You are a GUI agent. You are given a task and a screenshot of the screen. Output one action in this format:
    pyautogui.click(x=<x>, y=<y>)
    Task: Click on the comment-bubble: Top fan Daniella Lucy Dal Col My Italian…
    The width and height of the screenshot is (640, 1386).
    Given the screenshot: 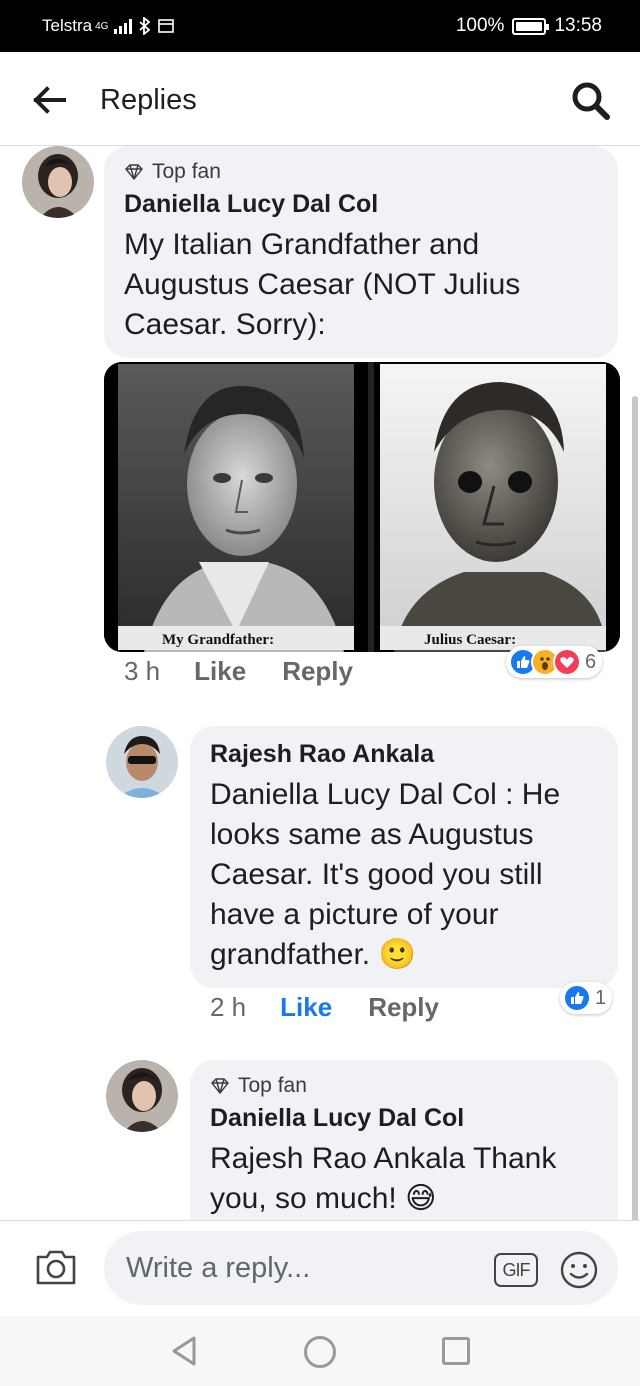 What is the action you would take?
    pyautogui.click(x=361, y=252)
    